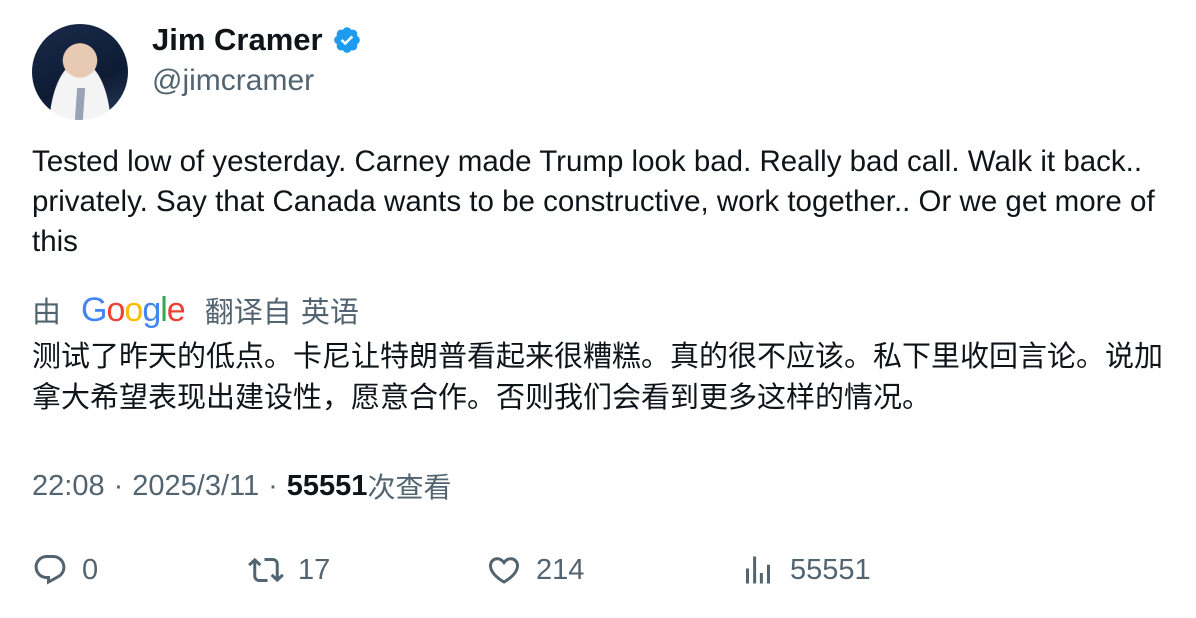  What do you see at coordinates (560, 569) in the screenshot?
I see `like-count: 214` at bounding box center [560, 569].